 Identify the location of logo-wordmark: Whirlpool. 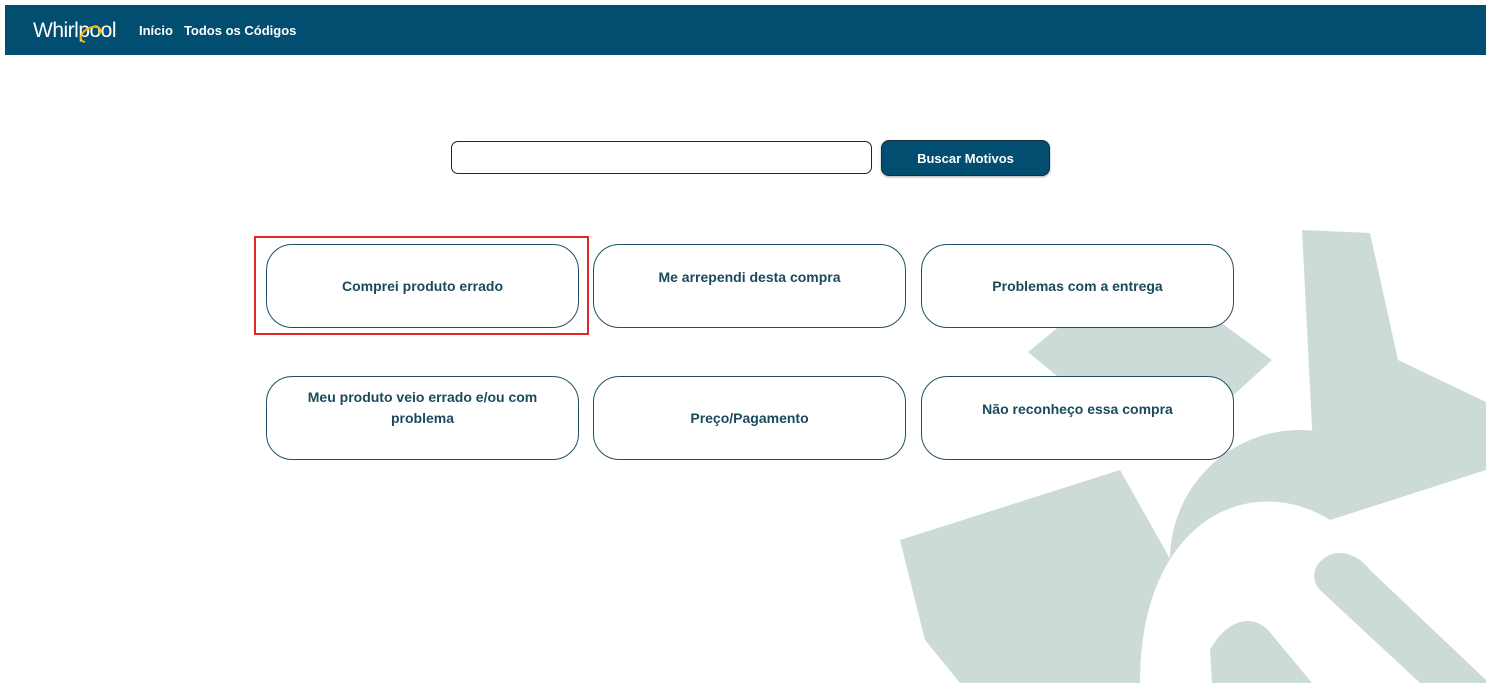
(75, 31).